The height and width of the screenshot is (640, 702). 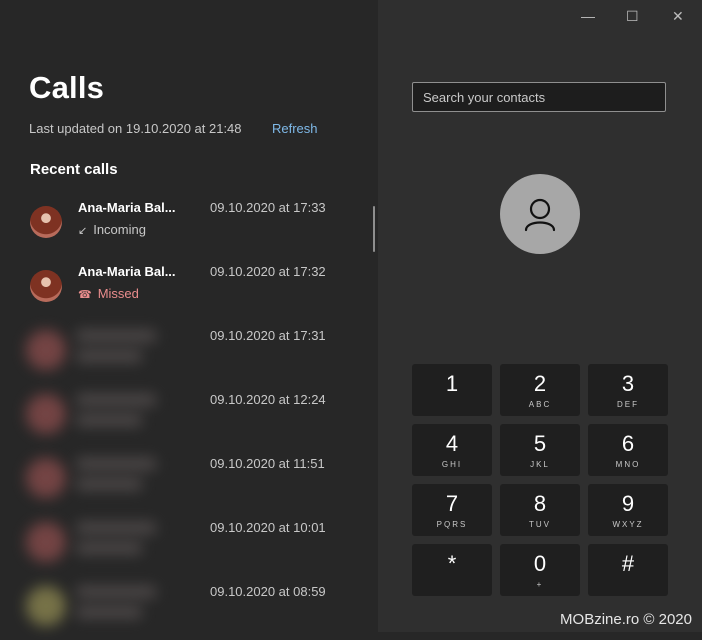 I want to click on maximize-button: ☐, so click(x=632, y=16).